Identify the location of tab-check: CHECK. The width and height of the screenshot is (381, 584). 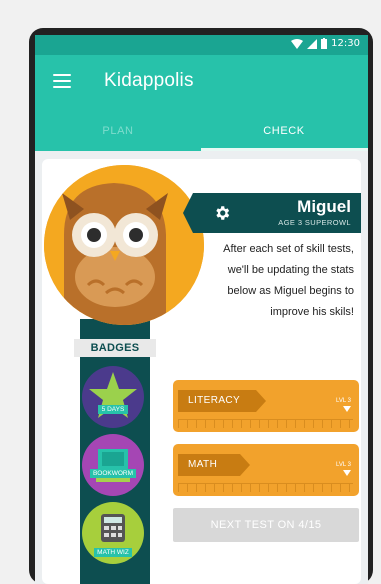
(284, 131).